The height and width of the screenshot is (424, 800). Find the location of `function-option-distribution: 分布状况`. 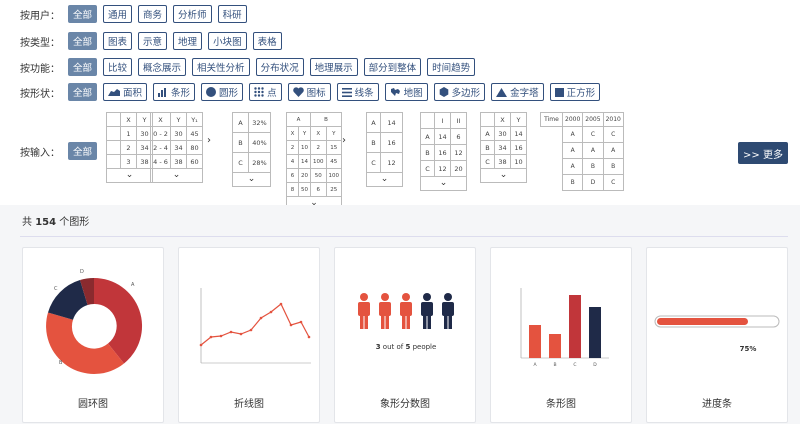

function-option-distribution: 分布状况 is located at coordinates (279, 67).